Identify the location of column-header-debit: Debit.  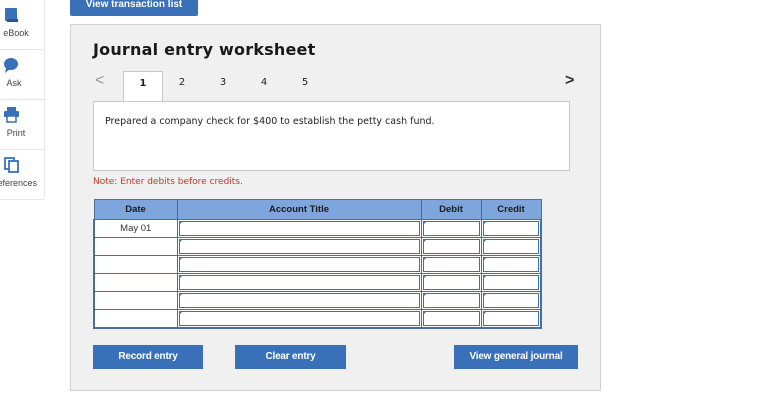
(451, 209).